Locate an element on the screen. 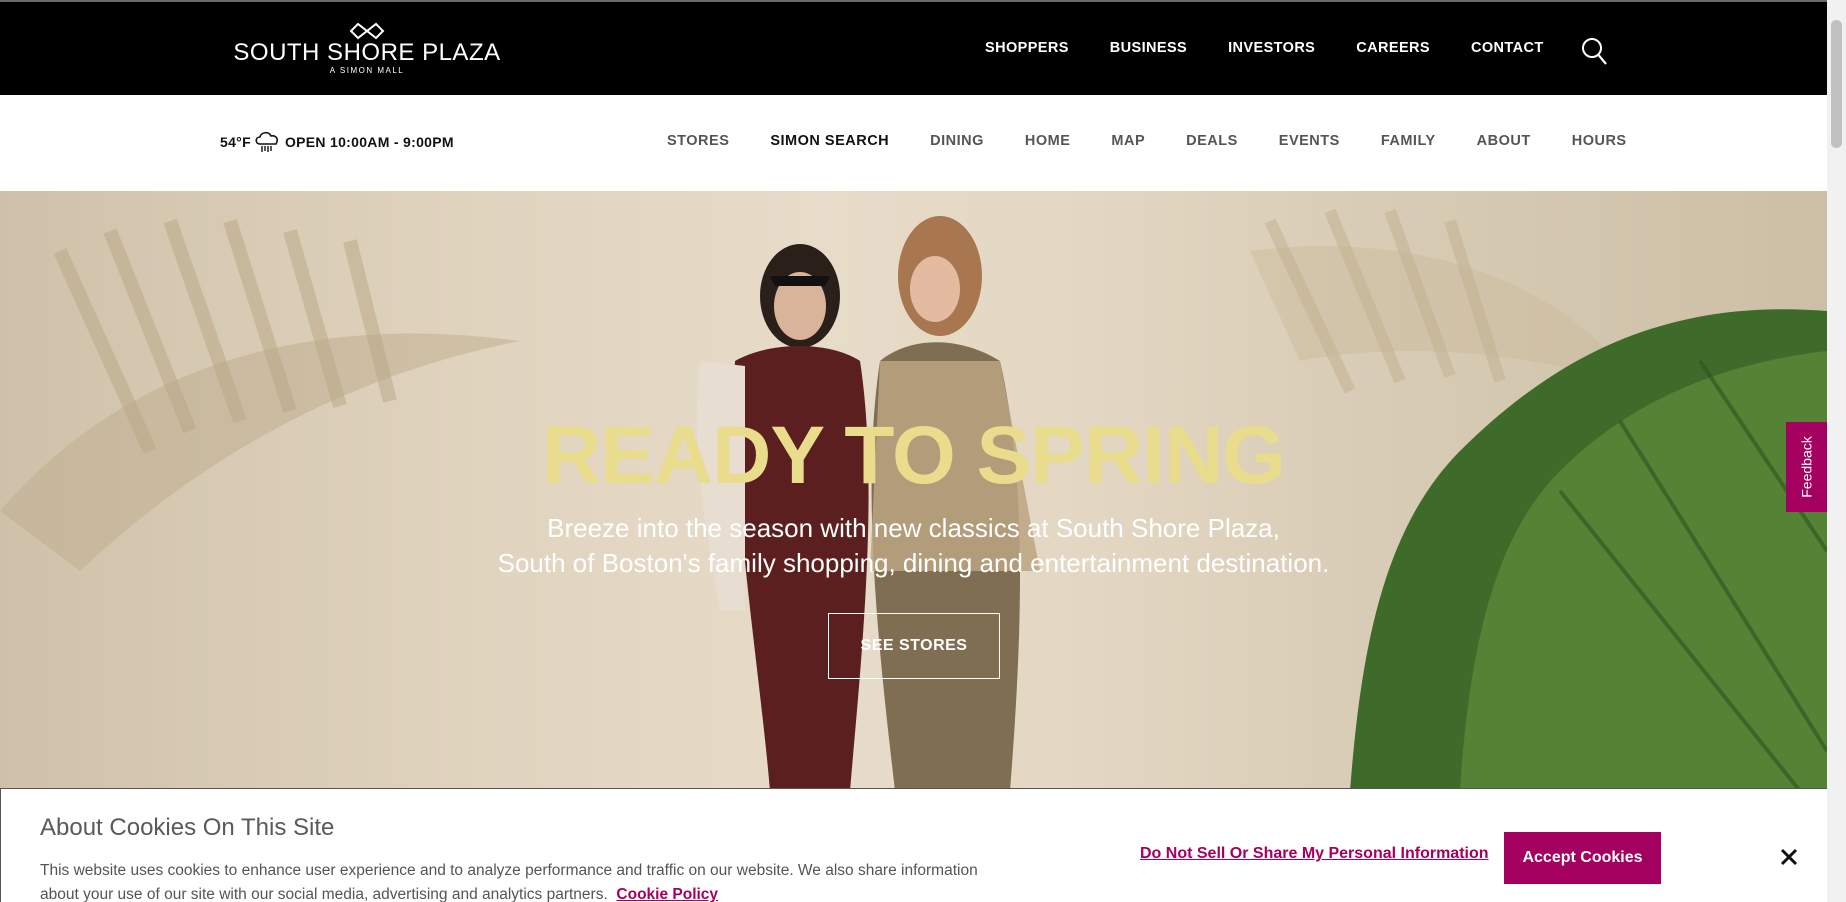 The width and height of the screenshot is (1846, 902). nav-home: HOME is located at coordinates (1048, 141).